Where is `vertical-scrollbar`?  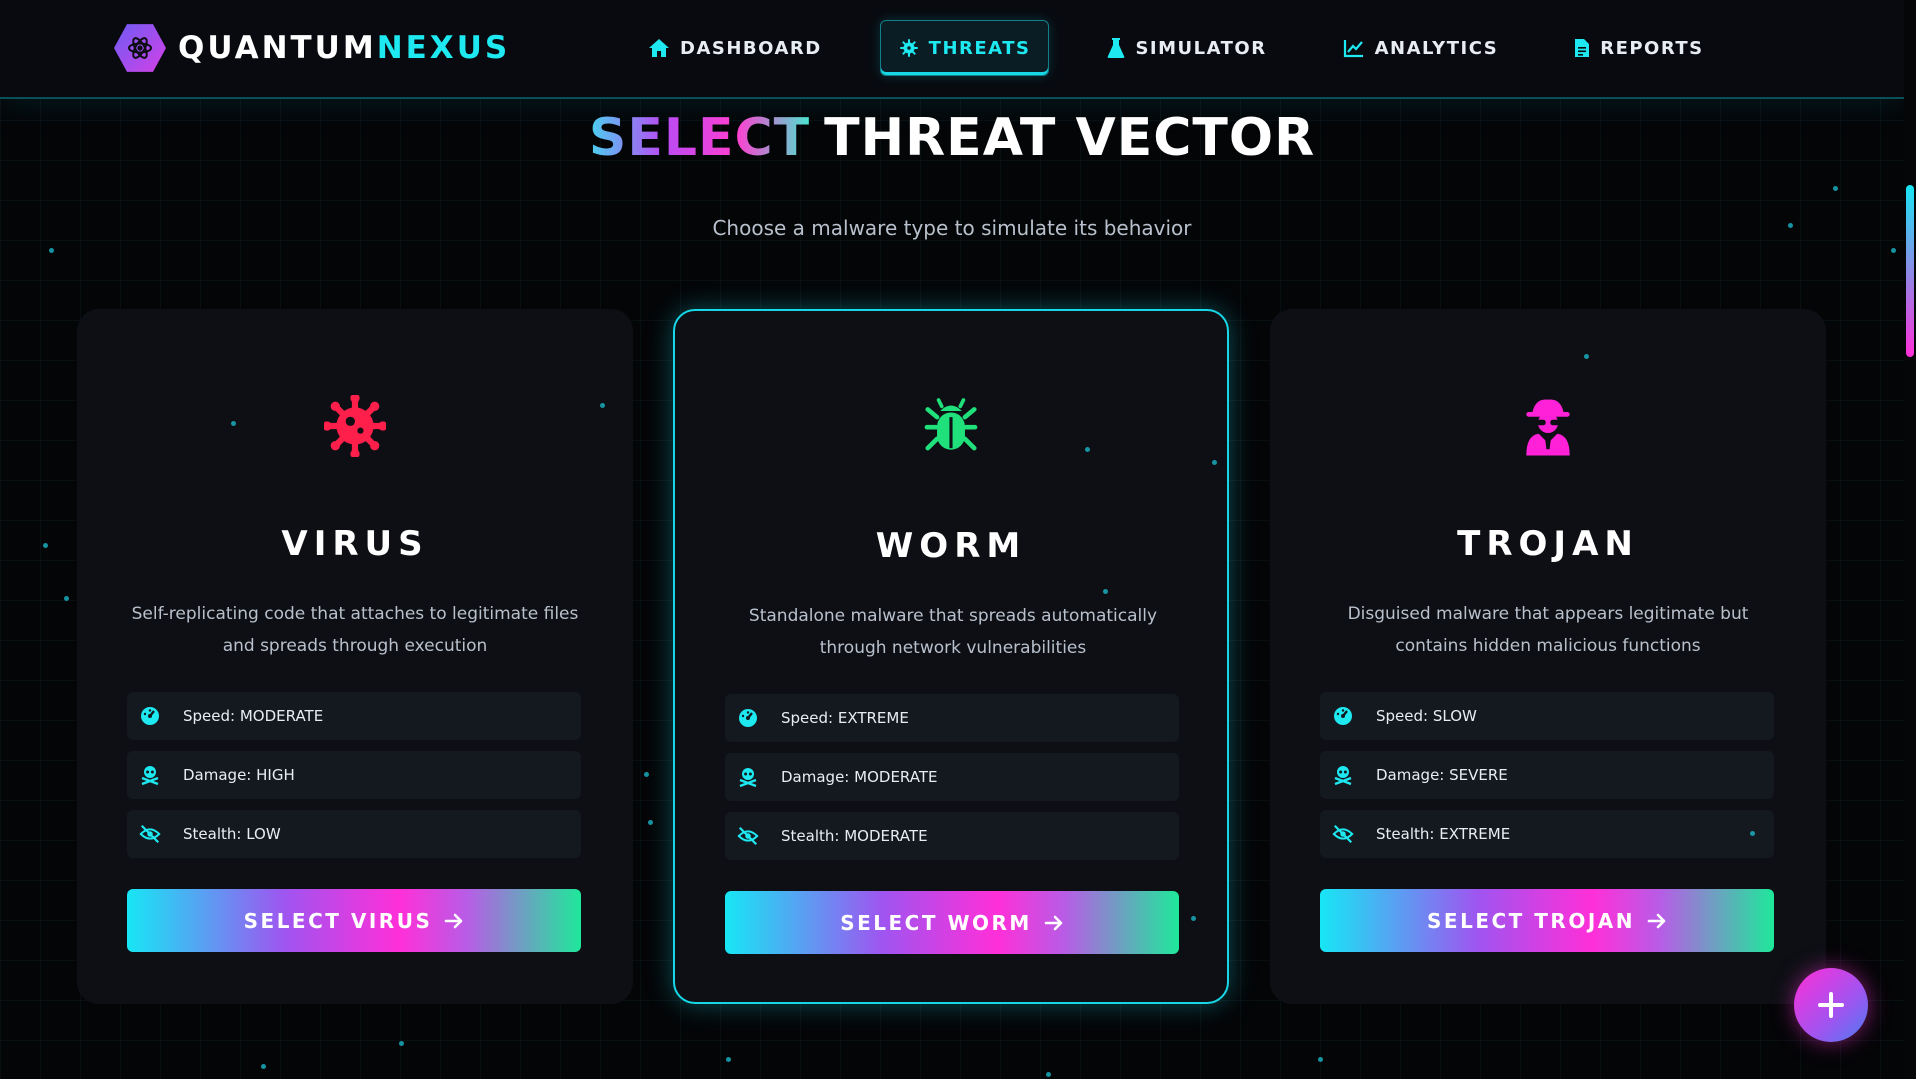
vertical-scrollbar is located at coordinates (1910, 539).